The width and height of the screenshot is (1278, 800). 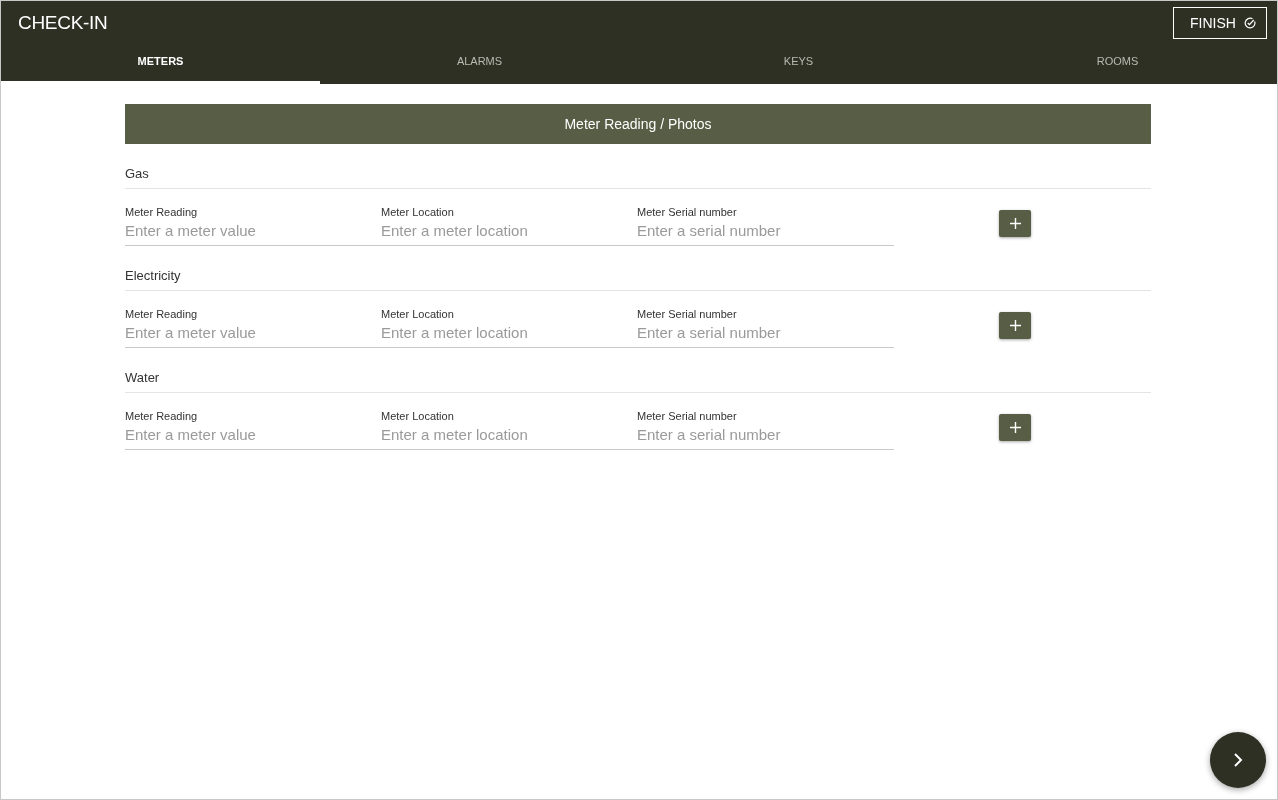 I want to click on chevron-right-icon, so click(x=1238, y=760).